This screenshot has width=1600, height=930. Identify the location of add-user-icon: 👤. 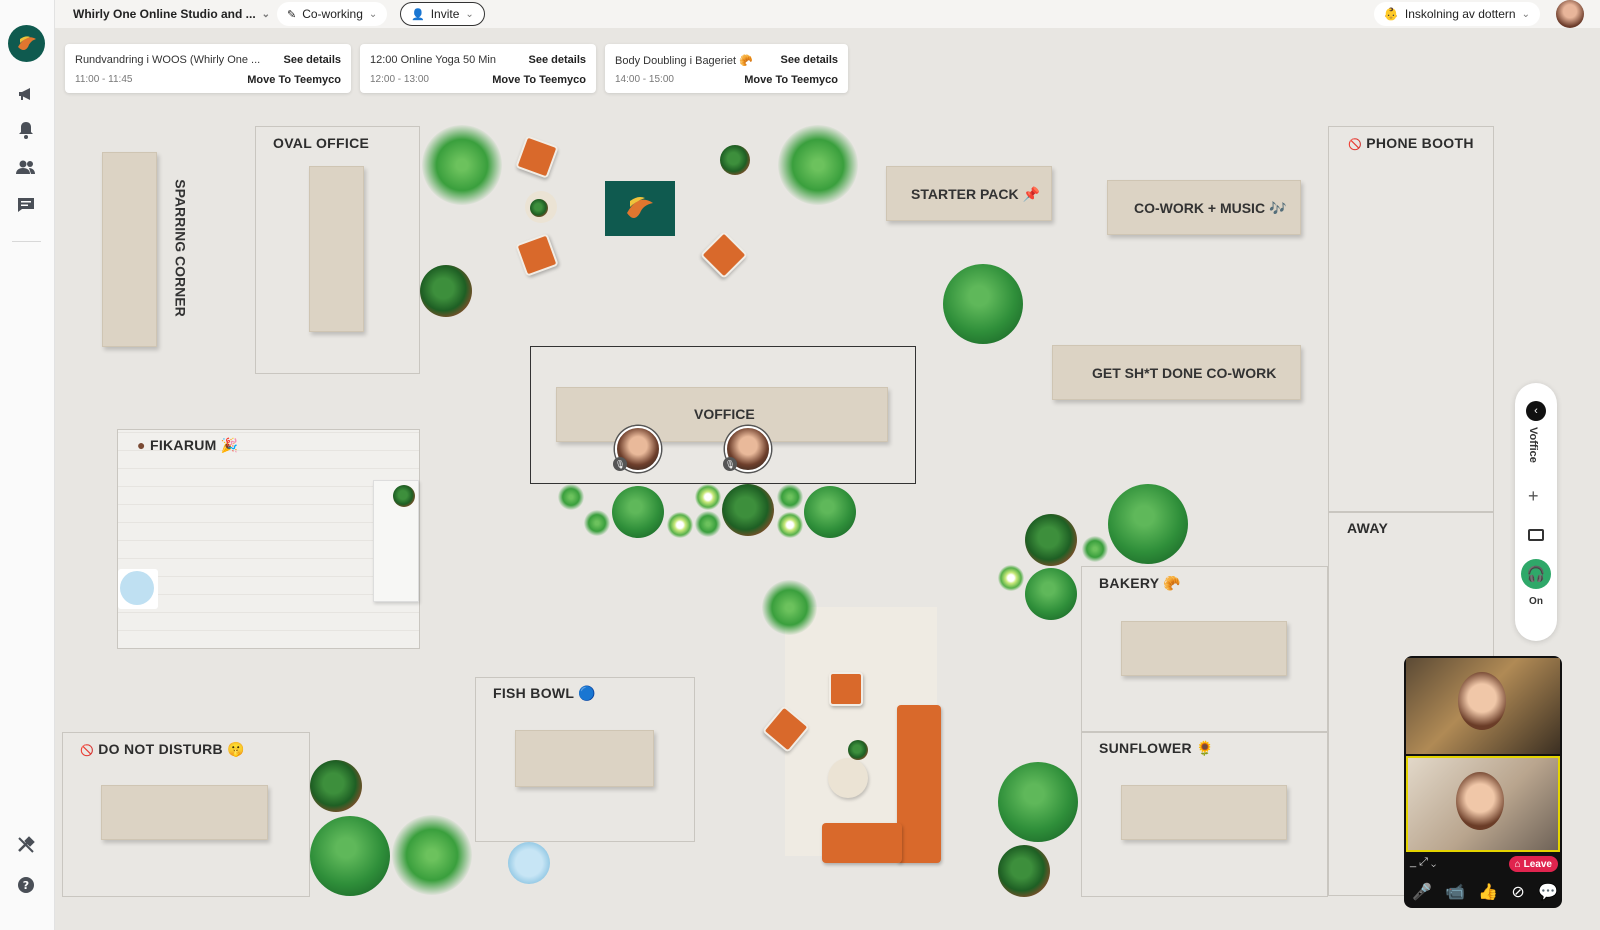
(418, 14).